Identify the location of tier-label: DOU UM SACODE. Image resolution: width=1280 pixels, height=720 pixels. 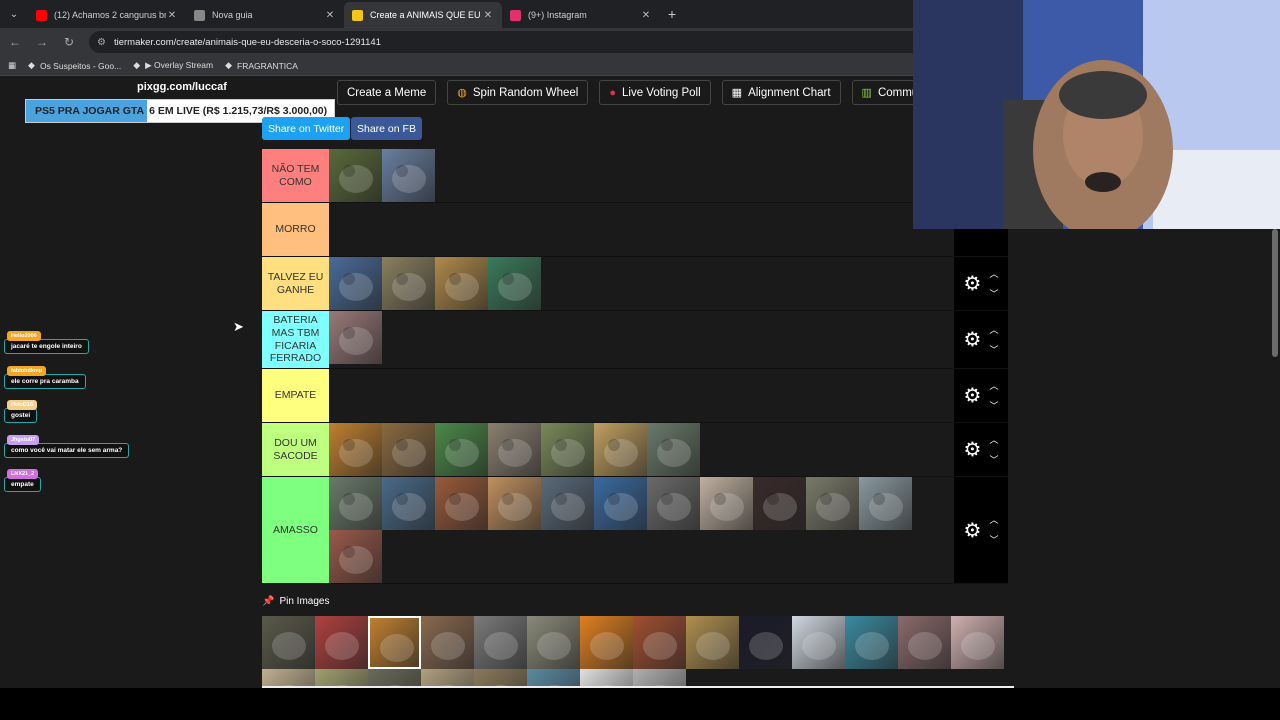
(295, 449).